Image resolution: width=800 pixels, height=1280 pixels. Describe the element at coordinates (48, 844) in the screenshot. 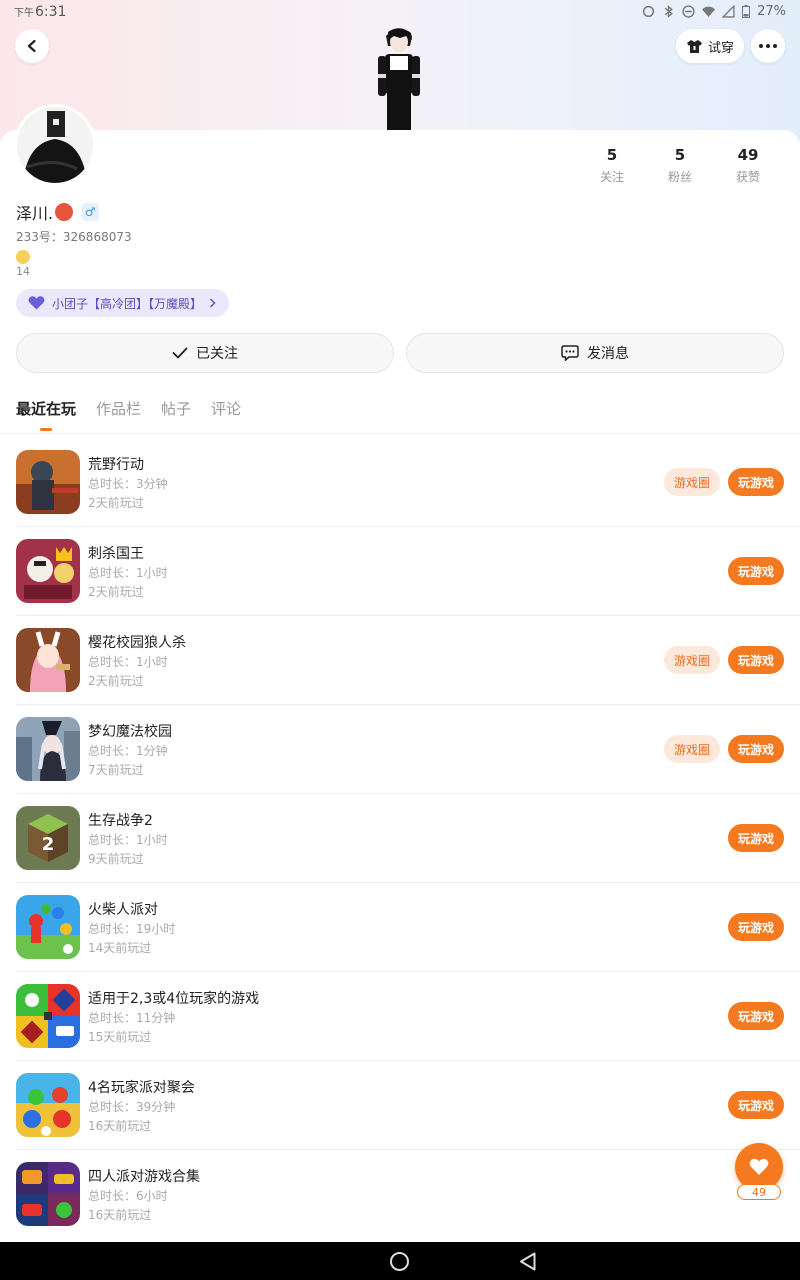

I see `svg-text: 2` at that location.